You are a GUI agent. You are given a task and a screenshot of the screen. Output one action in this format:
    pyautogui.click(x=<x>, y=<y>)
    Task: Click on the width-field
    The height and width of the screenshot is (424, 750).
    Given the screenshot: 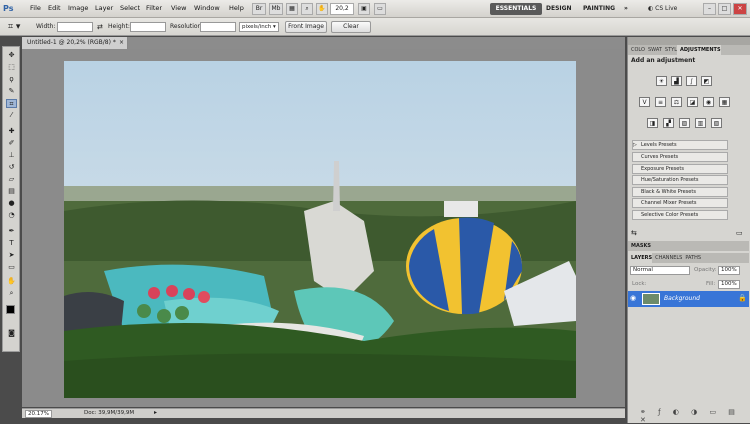 What is the action you would take?
    pyautogui.click(x=75, y=27)
    